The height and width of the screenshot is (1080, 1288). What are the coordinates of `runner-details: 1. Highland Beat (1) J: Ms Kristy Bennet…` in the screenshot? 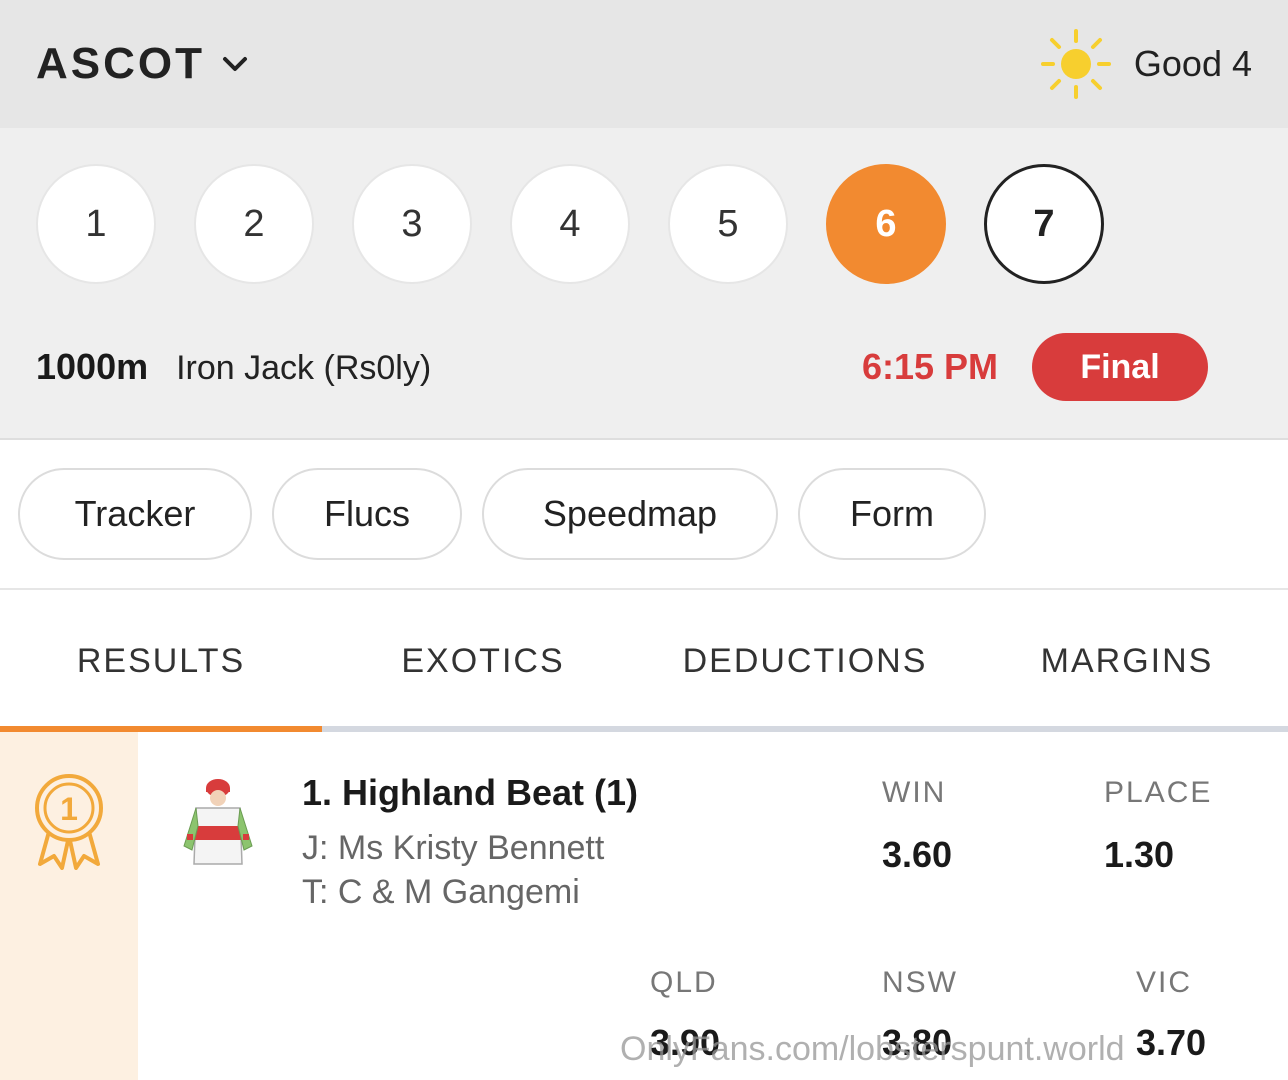 It's located at (470, 843).